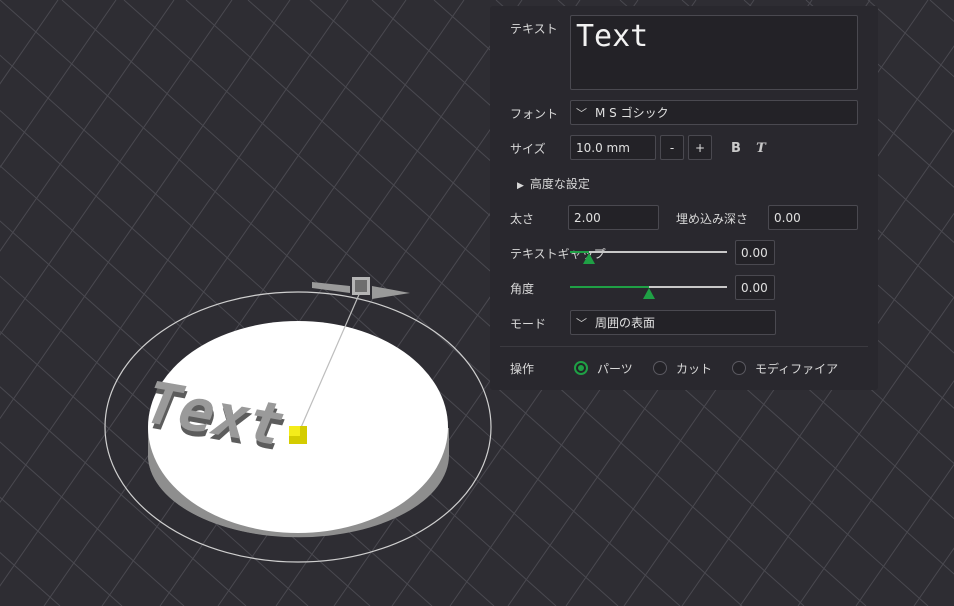  Describe the element at coordinates (522, 369) in the screenshot. I see `operation-label: 操作` at that location.